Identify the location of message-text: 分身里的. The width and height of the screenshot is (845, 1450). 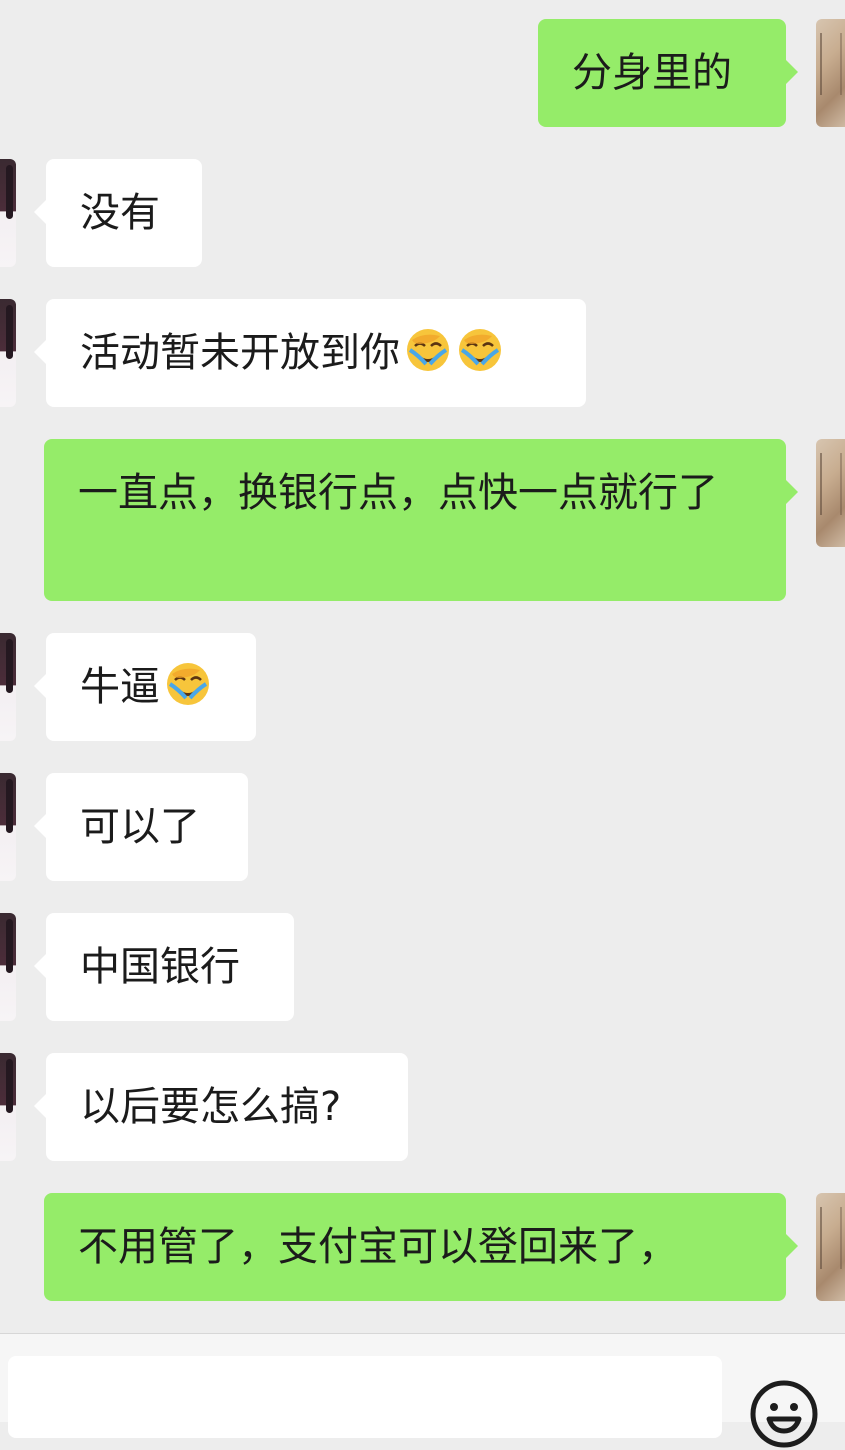
(652, 73).